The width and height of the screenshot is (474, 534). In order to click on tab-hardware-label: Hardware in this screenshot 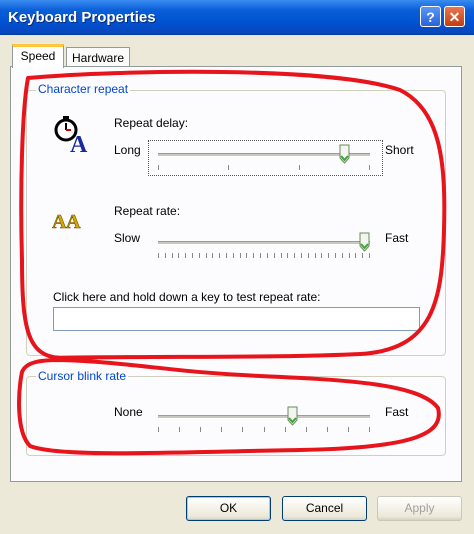, I will do `click(98, 58)`.